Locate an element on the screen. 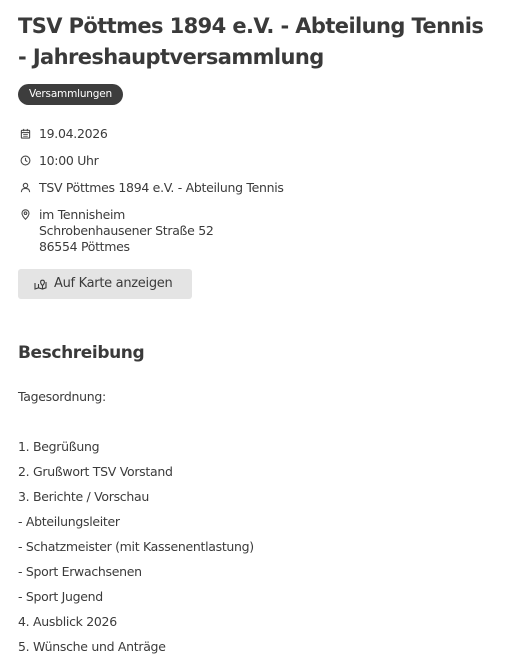  agenda-item: - Sport Jugend is located at coordinates (60, 596).